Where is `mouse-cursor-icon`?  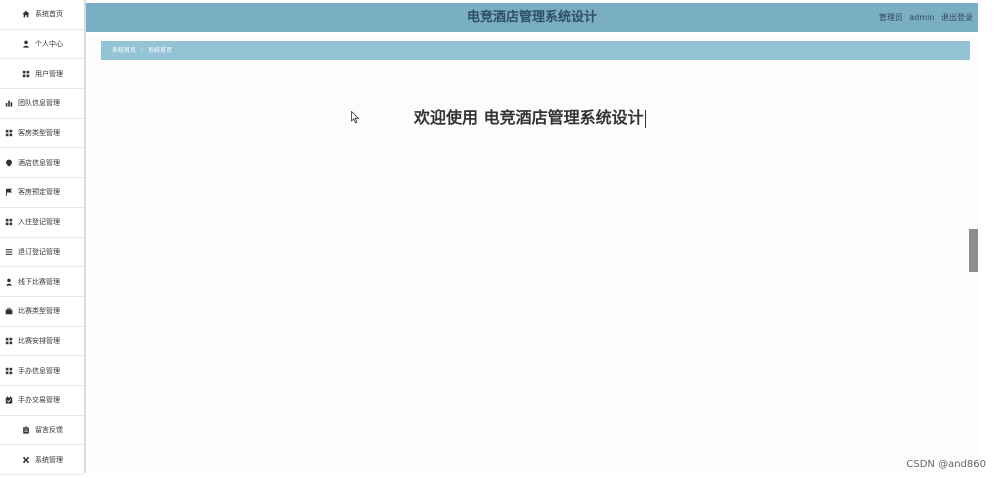
mouse-cursor-icon is located at coordinates (355, 117).